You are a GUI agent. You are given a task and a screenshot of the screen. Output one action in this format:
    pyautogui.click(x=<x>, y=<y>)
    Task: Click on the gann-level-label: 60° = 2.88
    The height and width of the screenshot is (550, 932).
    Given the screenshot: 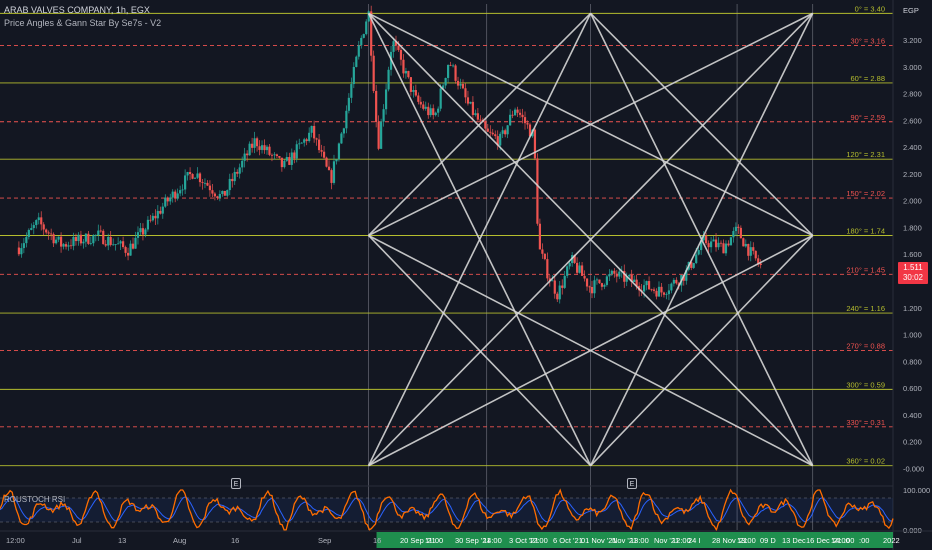 What is the action you would take?
    pyautogui.click(x=868, y=78)
    